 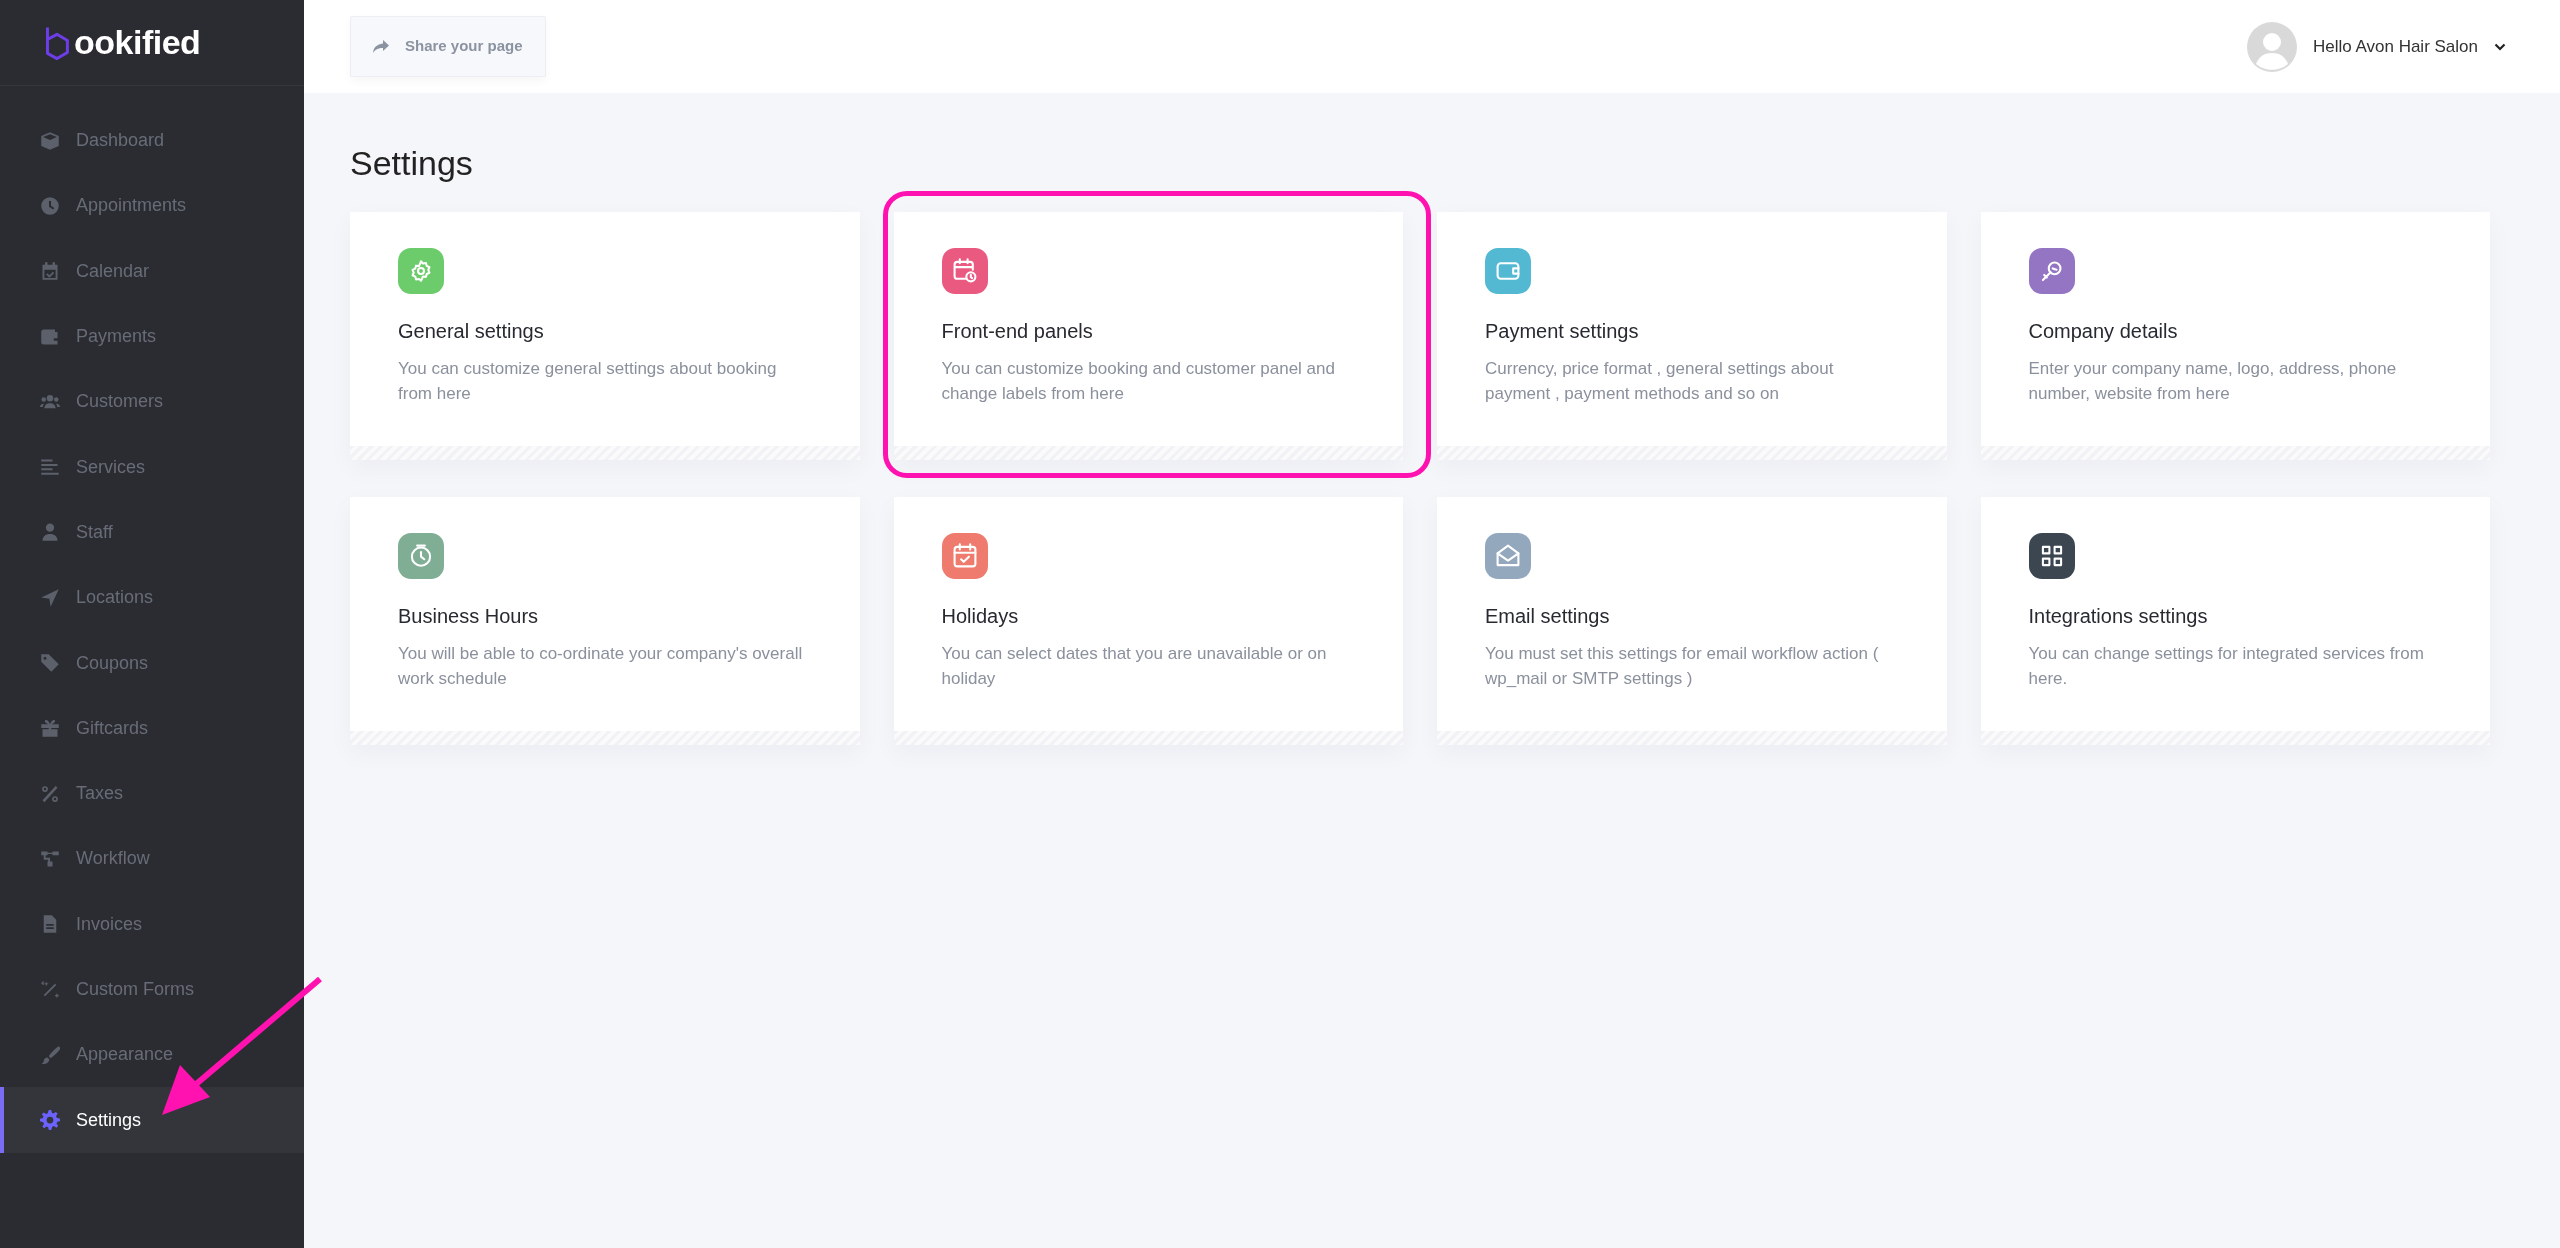 I want to click on share-arrow-icon, so click(x=381, y=46).